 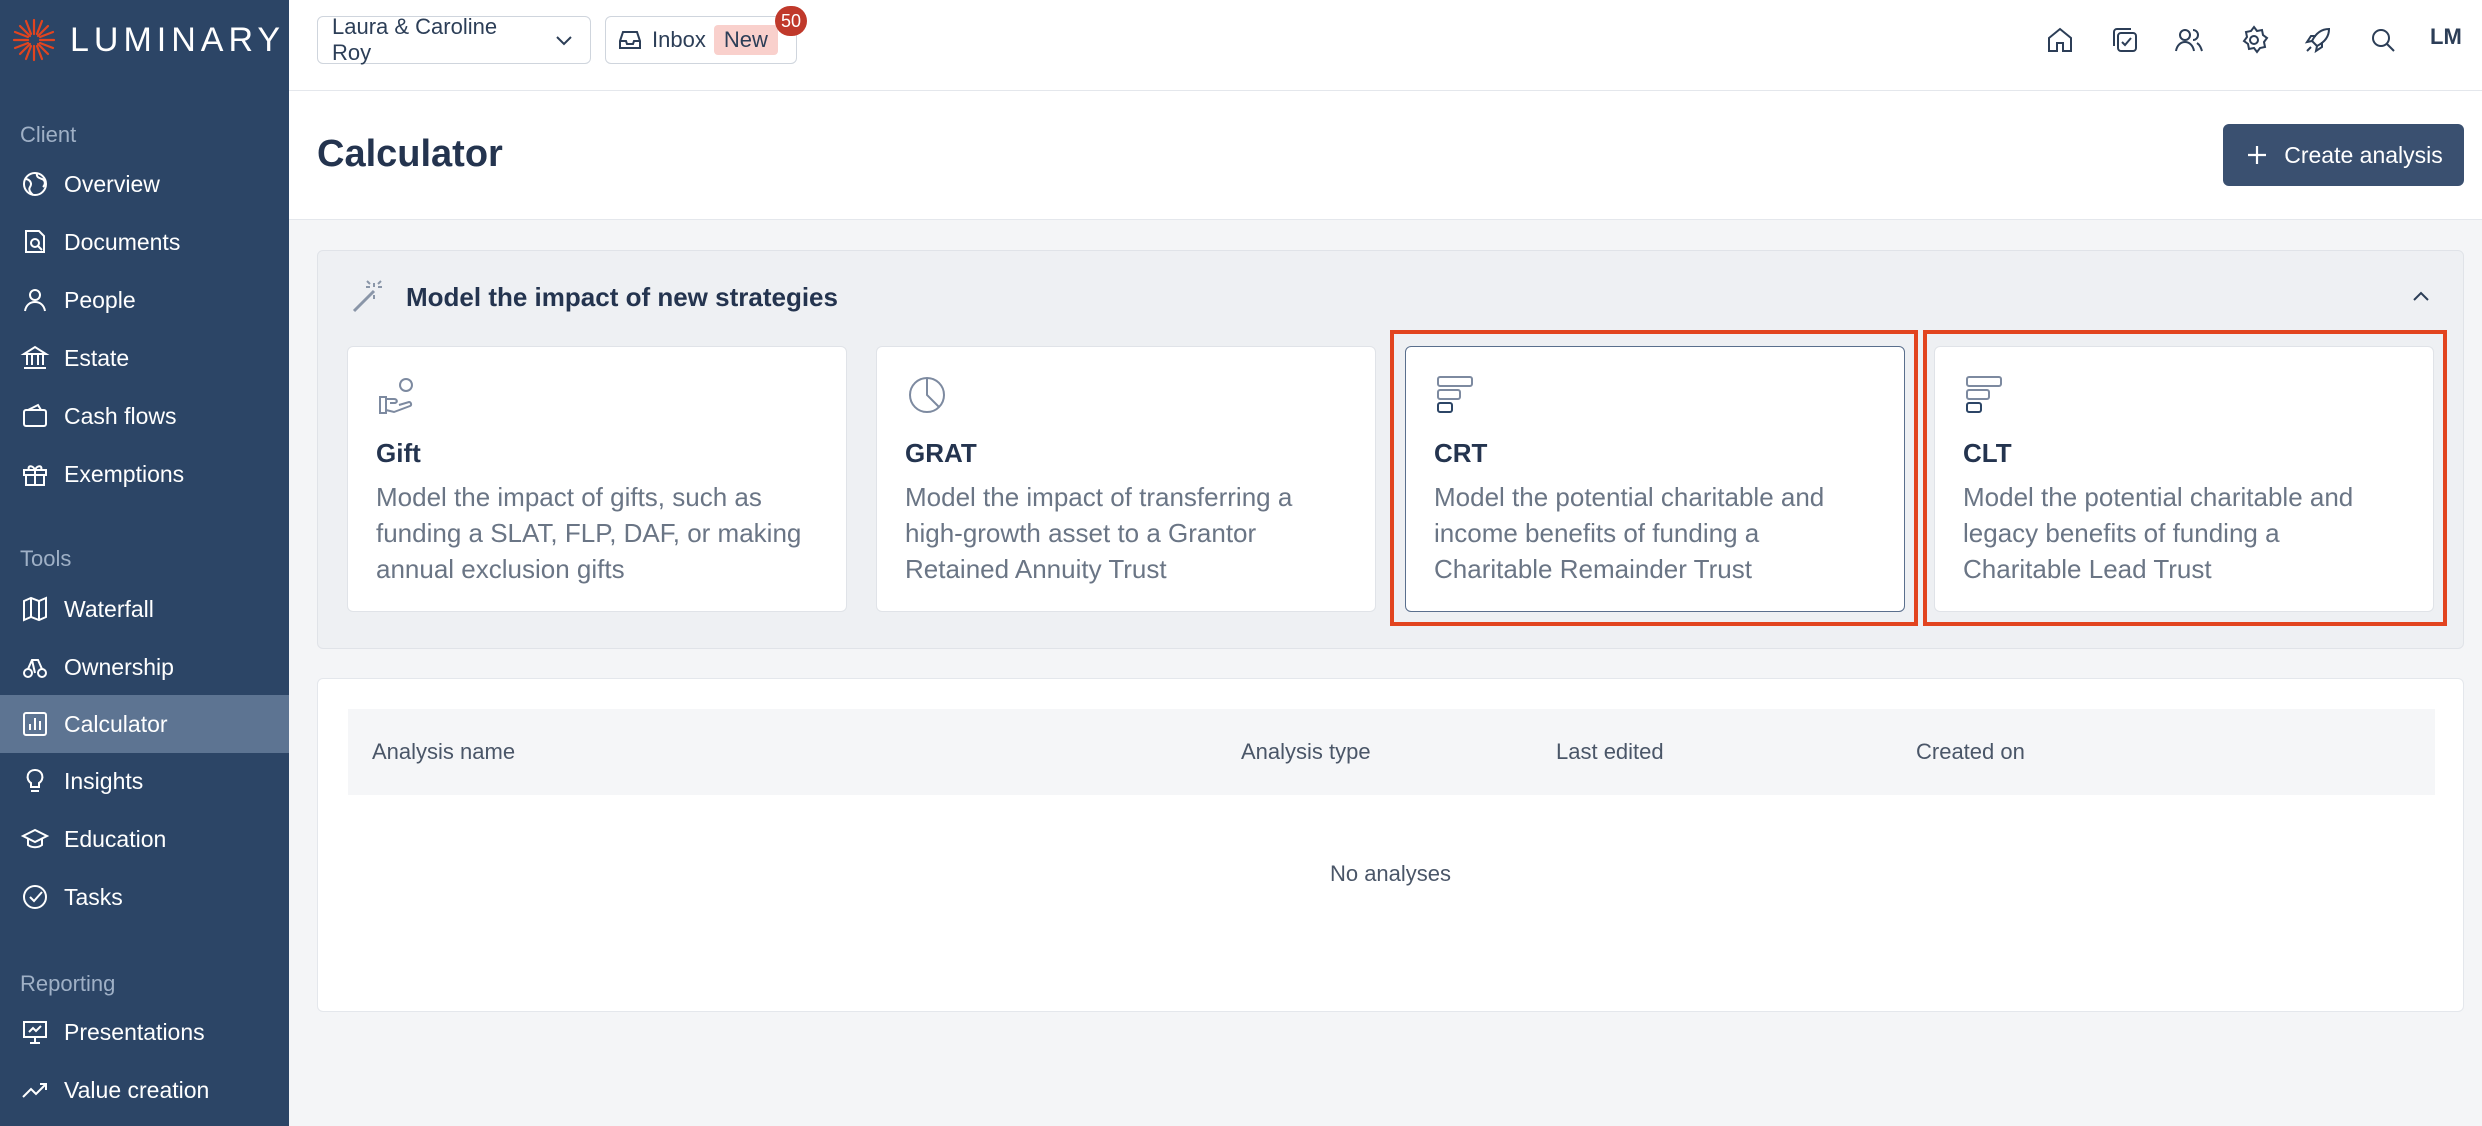 I want to click on sidebar-item-waterfall: Waterfall, so click(x=144, y=609).